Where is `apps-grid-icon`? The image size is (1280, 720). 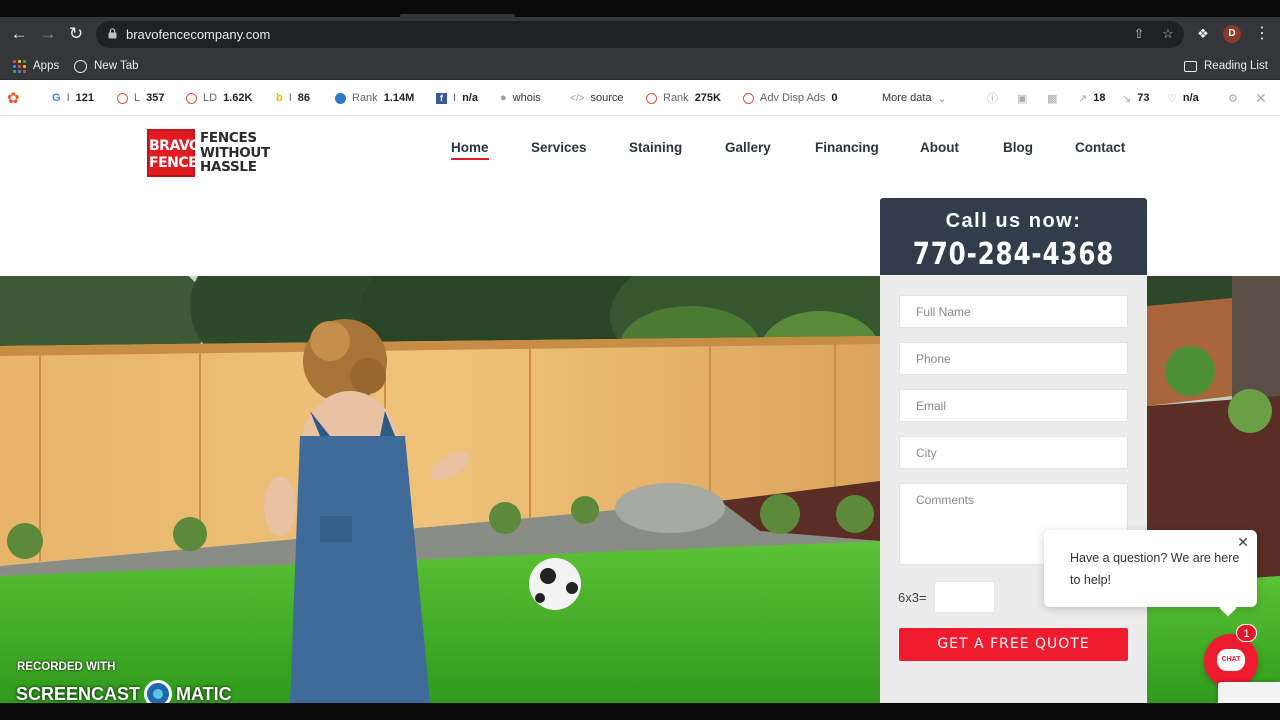 apps-grid-icon is located at coordinates (19, 66).